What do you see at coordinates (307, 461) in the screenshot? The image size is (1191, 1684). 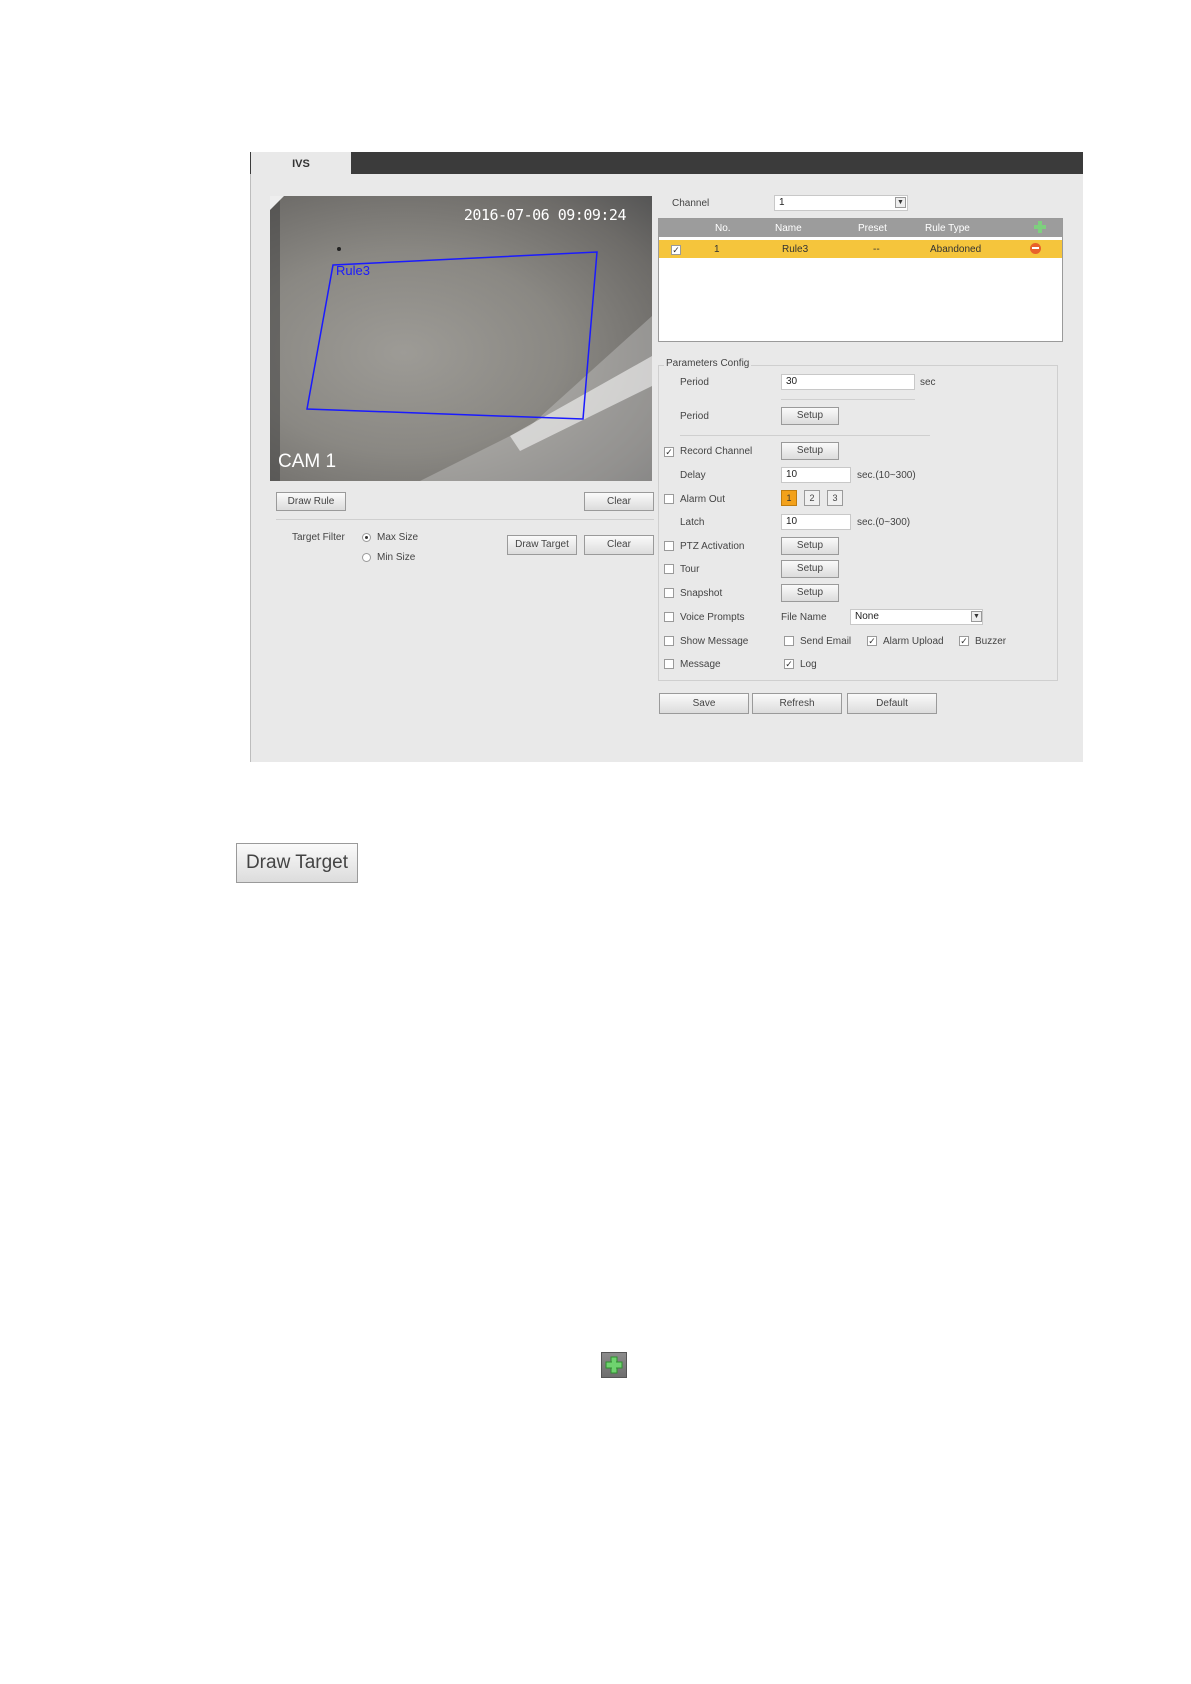 I see `camera-label: CAM 1` at bounding box center [307, 461].